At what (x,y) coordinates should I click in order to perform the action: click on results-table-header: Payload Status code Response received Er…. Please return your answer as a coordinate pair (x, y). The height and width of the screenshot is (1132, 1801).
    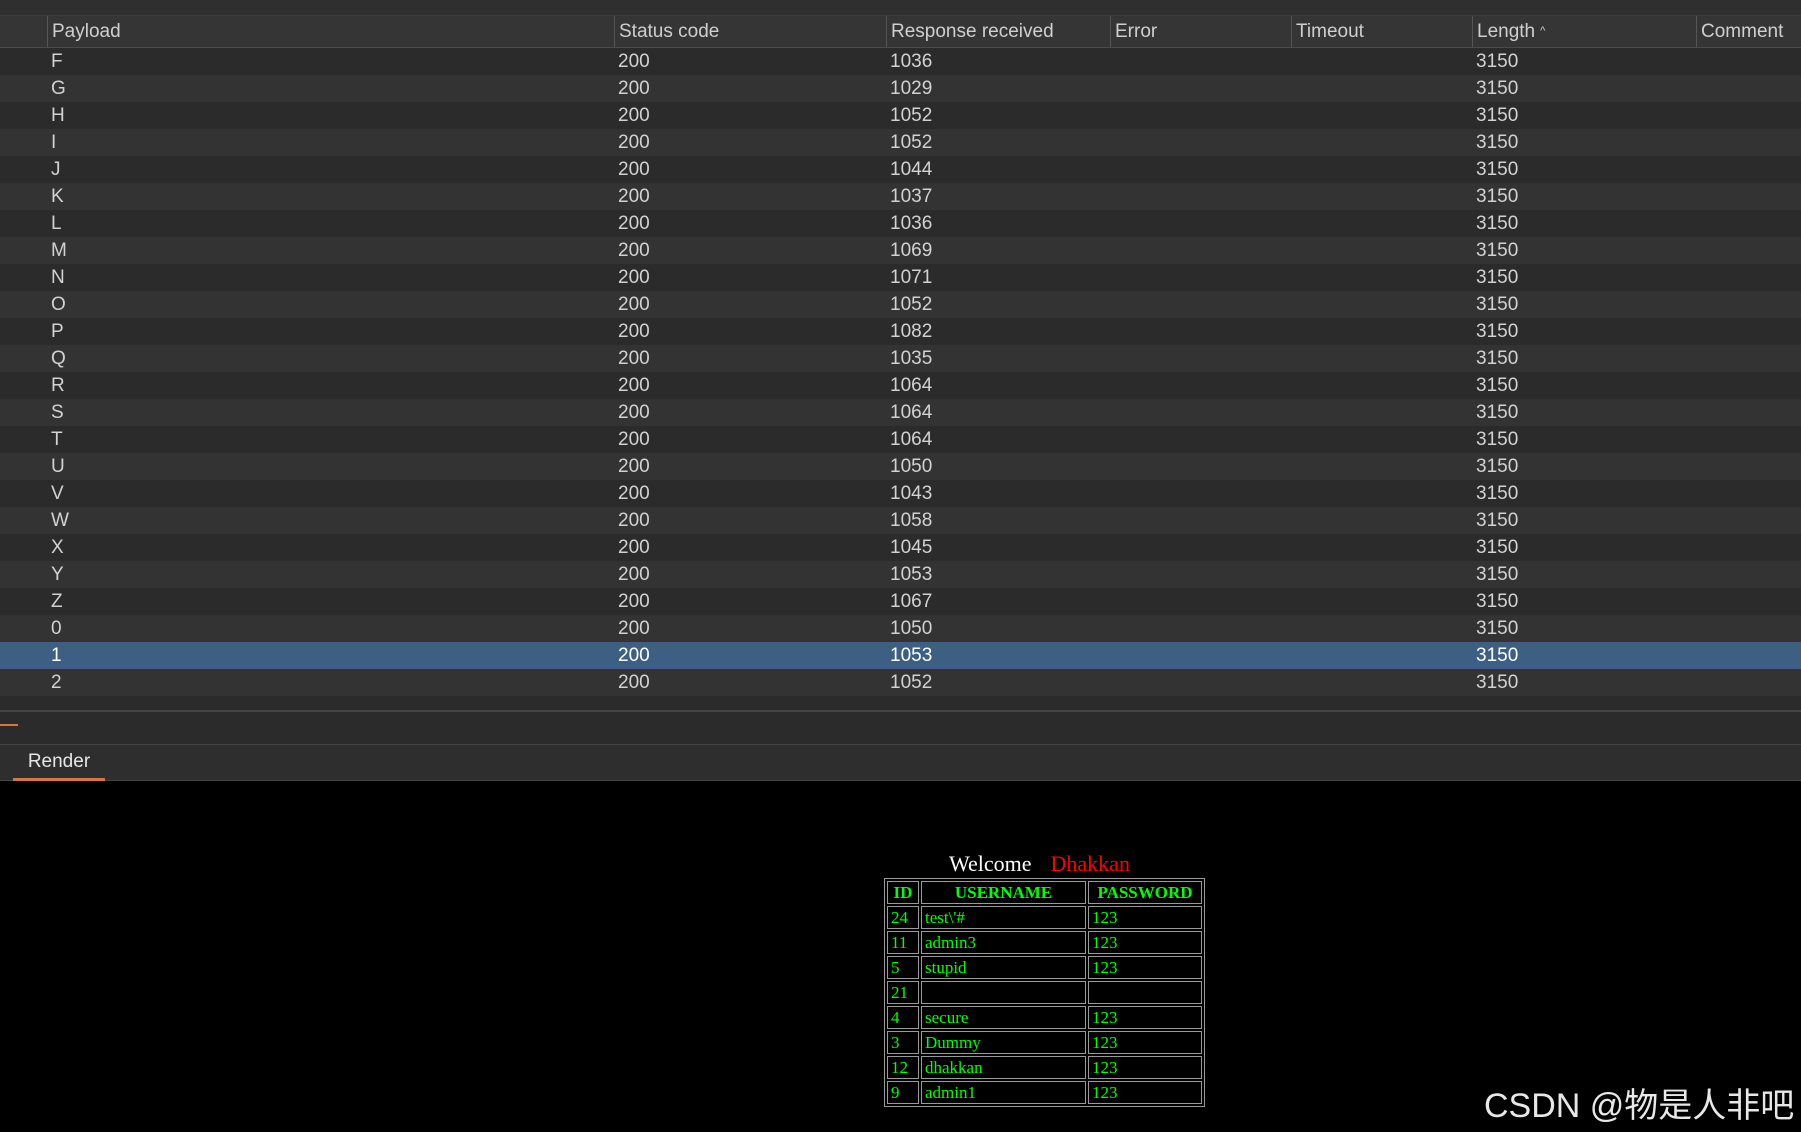
    Looking at the image, I should click on (900, 32).